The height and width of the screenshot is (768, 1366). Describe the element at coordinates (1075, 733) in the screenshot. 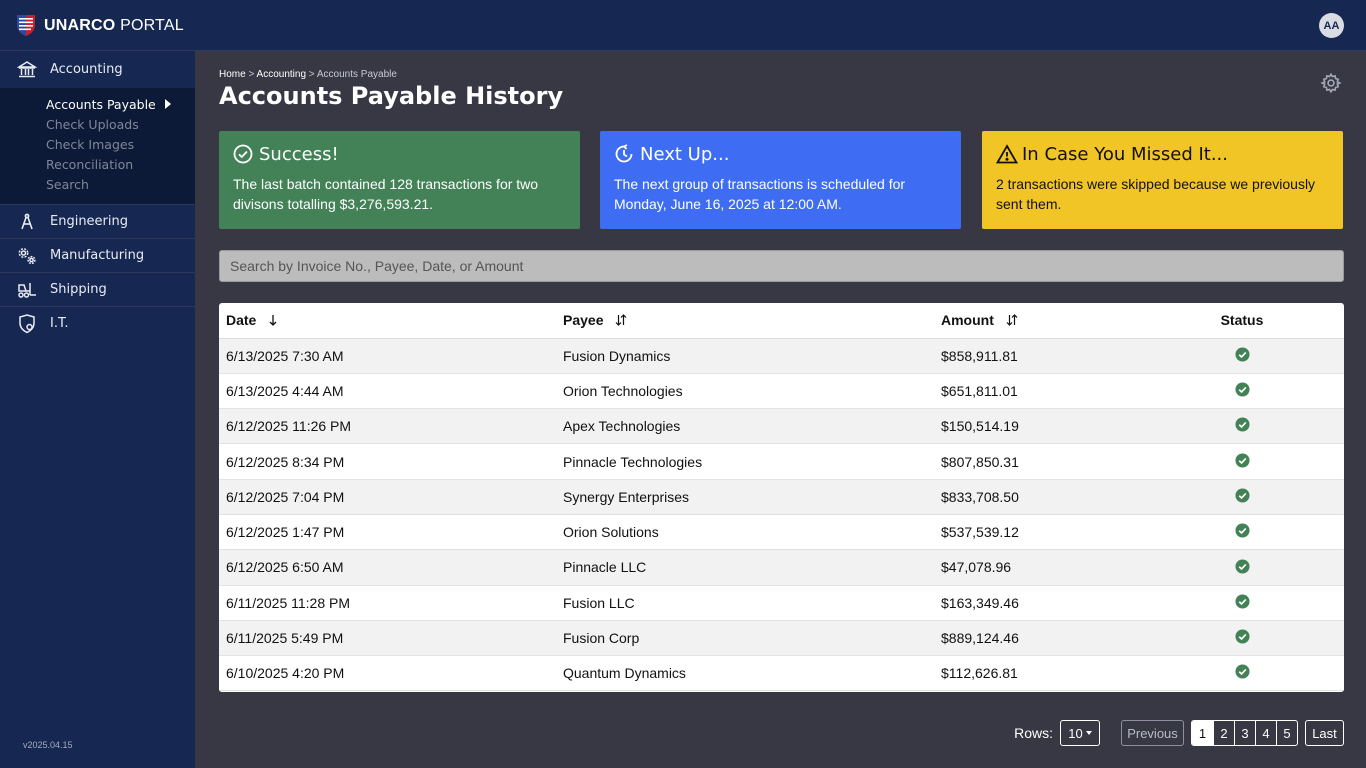

I see `rows-per-page-value: 10` at that location.